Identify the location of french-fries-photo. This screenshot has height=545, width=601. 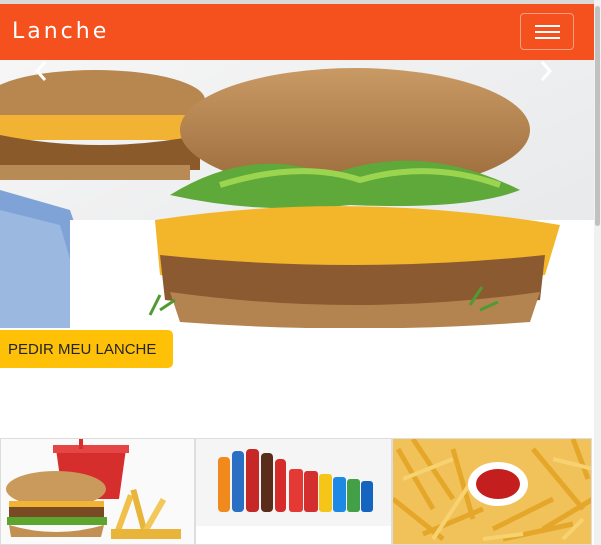
(492, 491).